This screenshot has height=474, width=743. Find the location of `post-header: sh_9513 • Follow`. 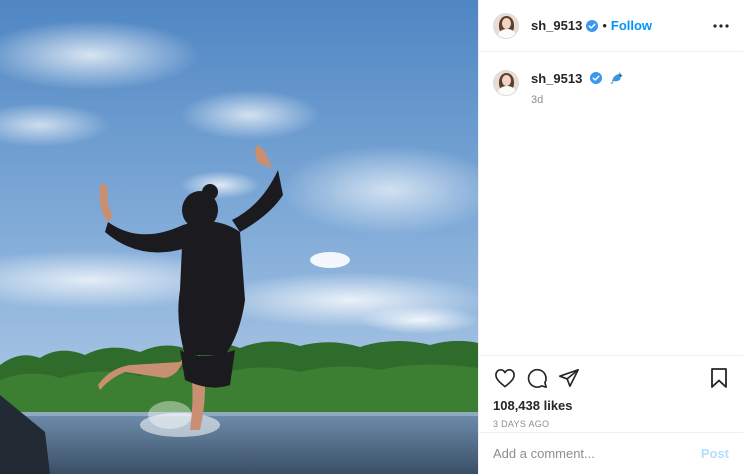

post-header: sh_9513 • Follow is located at coordinates (611, 26).